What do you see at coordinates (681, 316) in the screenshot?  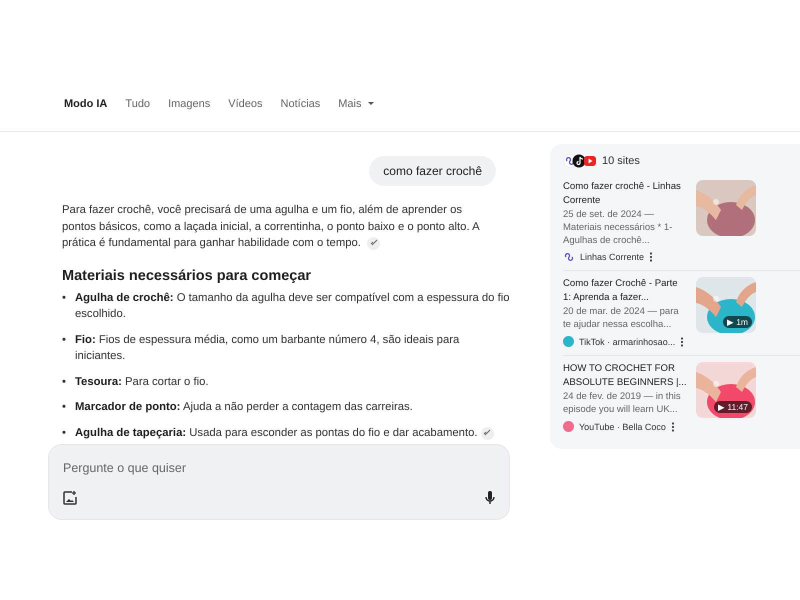 I see `source-card: Como fazer Crochê - Parte 1: Aprenda a fazer... 20 de mar. de 2024 — para te ajudar nessa escolha... TikTok · armarinhosao... ▶ 1m` at bounding box center [681, 316].